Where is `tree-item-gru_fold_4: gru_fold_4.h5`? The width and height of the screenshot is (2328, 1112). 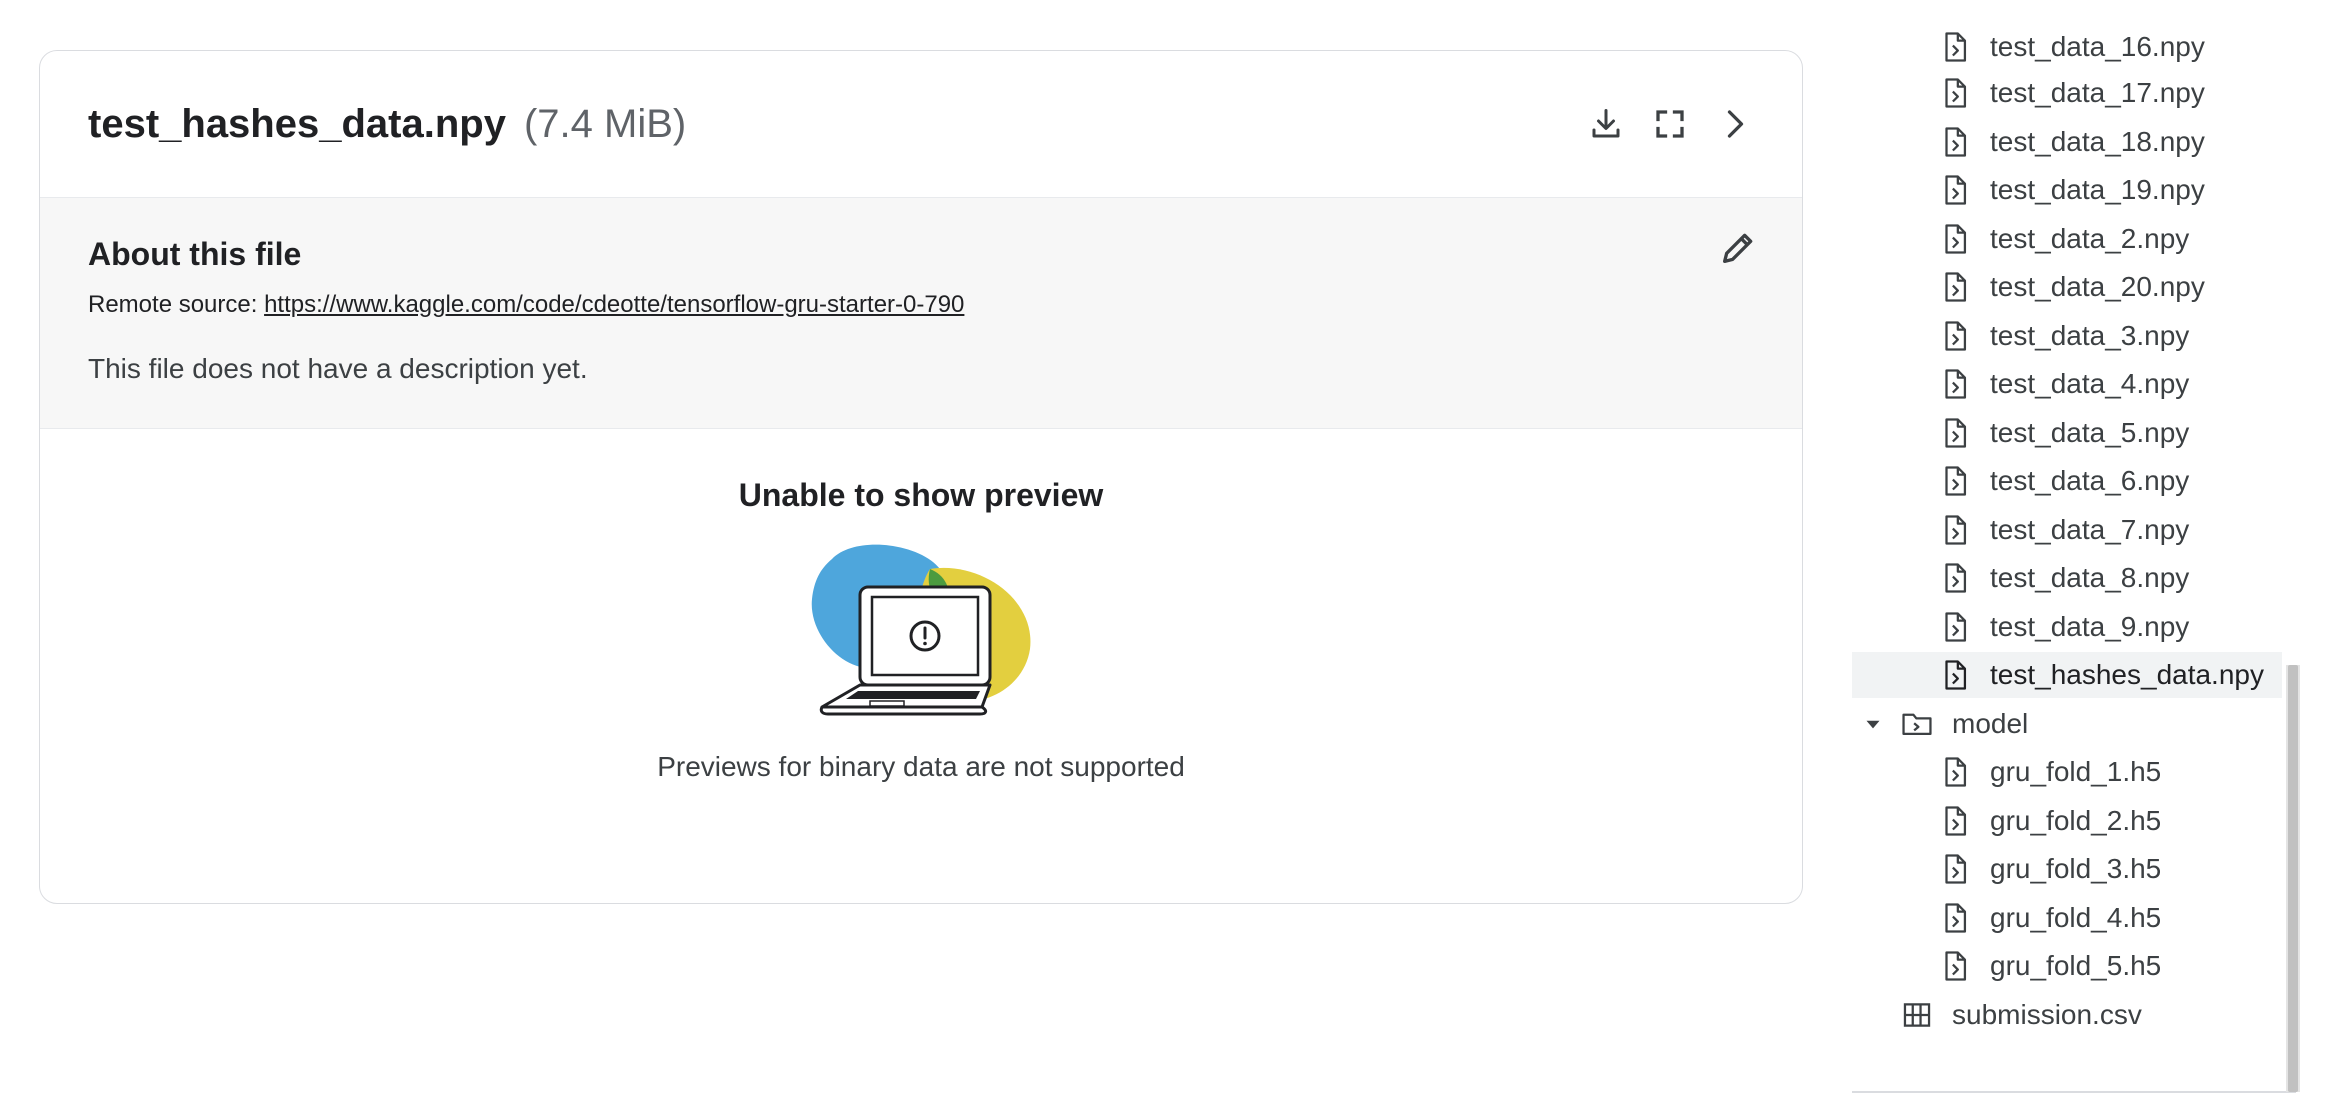
tree-item-gru_fold_4: gru_fold_4.h5 is located at coordinates (2103, 918).